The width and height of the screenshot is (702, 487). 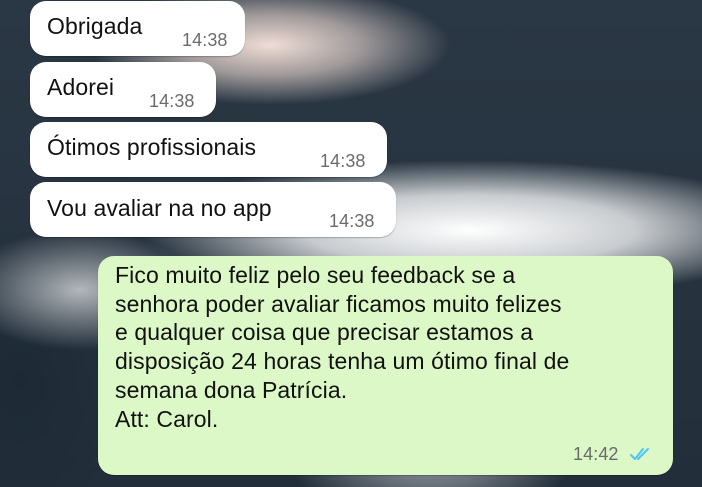 What do you see at coordinates (81, 87) in the screenshot?
I see `message-text: Adorei` at bounding box center [81, 87].